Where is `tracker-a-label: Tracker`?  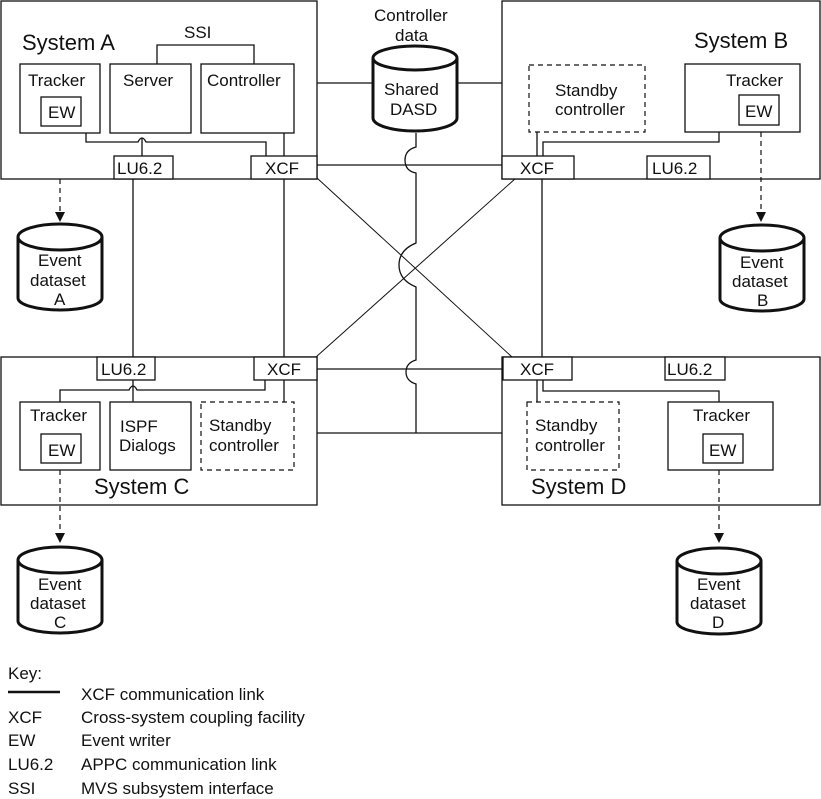 tracker-a-label: Tracker is located at coordinates (56, 80).